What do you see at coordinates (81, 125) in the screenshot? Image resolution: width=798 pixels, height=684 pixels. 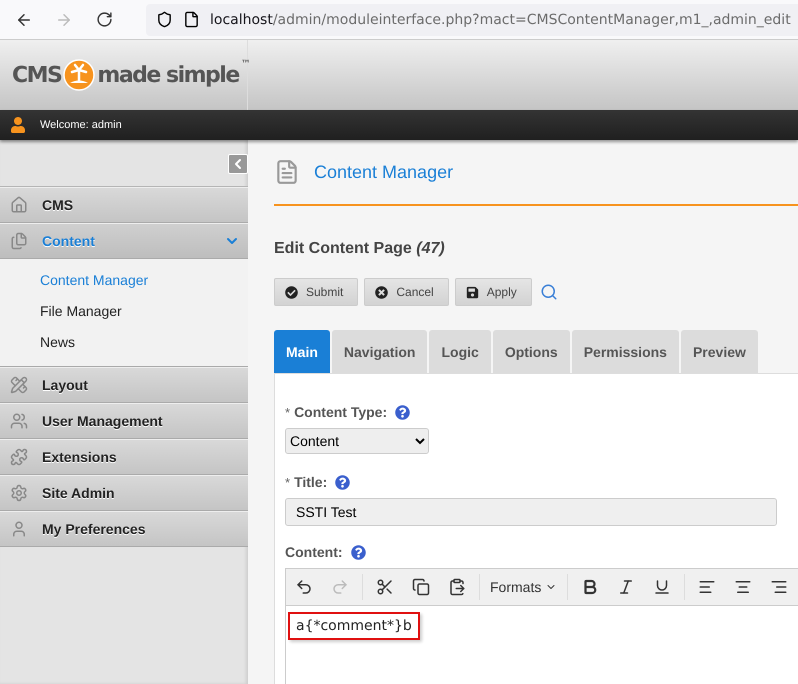 I see `welcome-text: Welcome: admin` at bounding box center [81, 125].